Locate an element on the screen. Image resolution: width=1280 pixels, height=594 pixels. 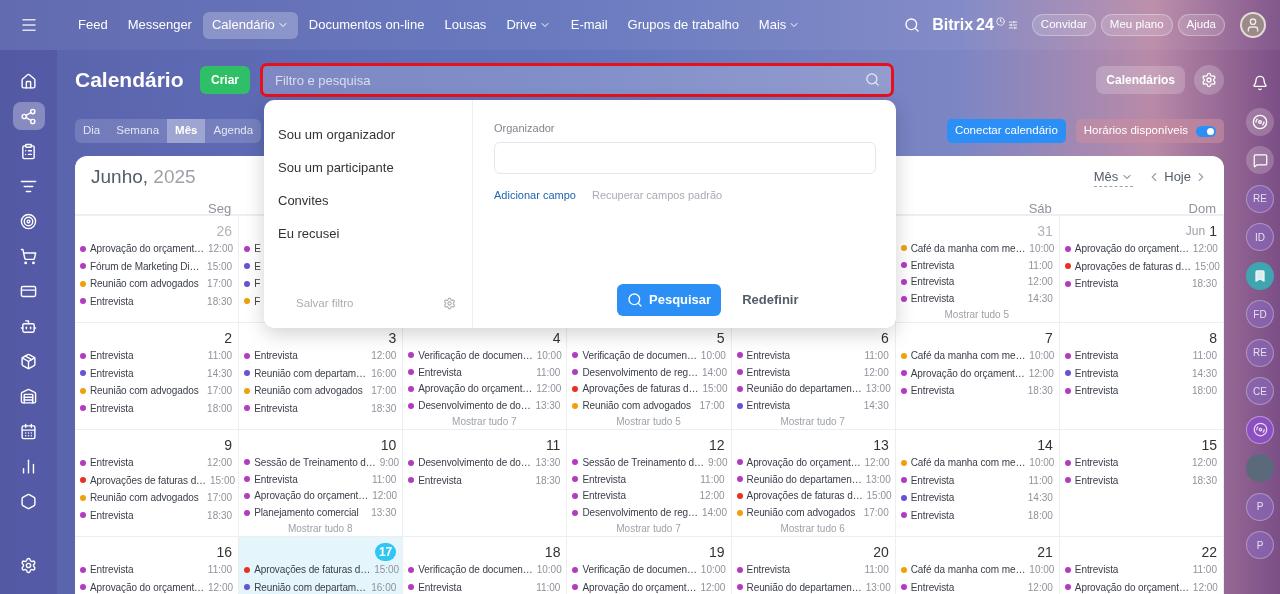
nav-tab: Feed is located at coordinates (93, 25).